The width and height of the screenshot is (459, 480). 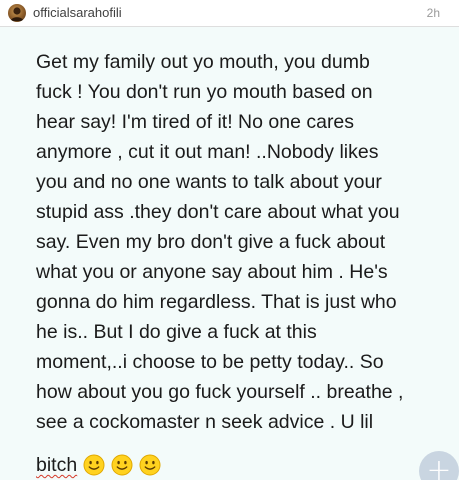 I want to click on plus-icon: +, so click(x=439, y=466).